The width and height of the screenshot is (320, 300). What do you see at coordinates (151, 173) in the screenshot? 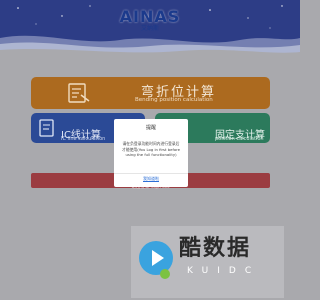
I see `dialog-divider` at bounding box center [151, 173].